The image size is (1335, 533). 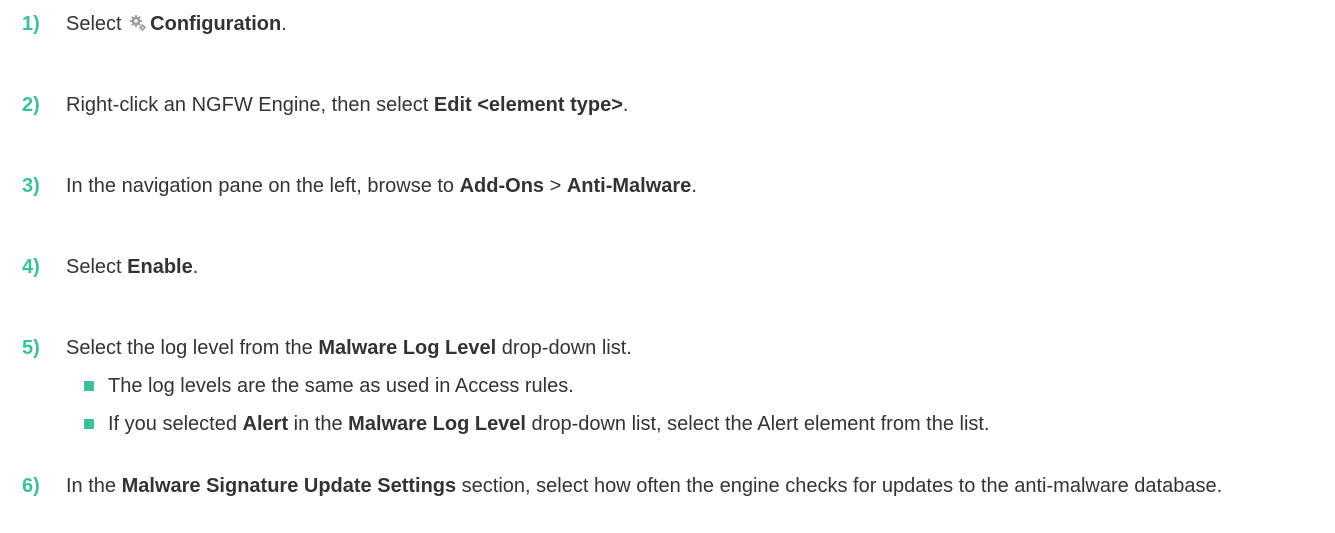 I want to click on step-number: 5), so click(x=31, y=348).